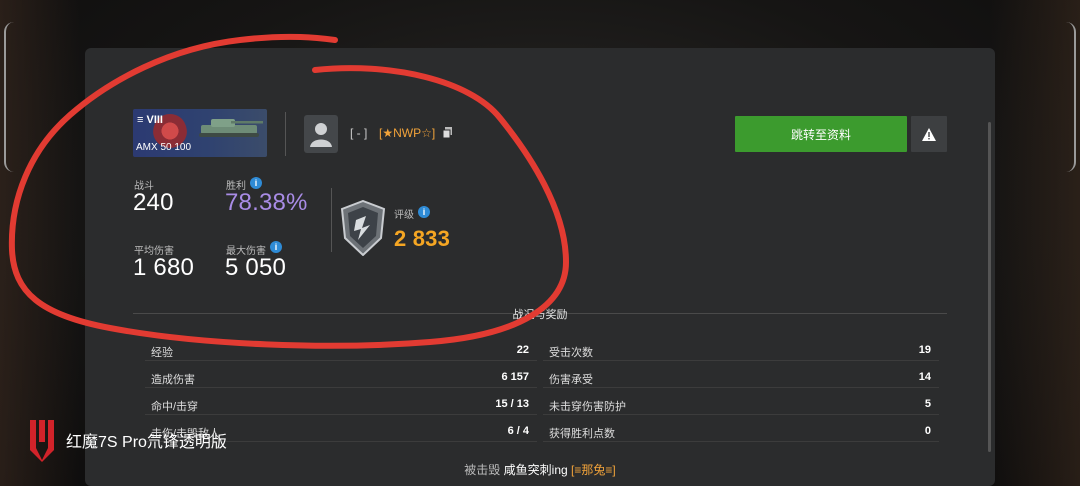 The image size is (1080, 486). I want to click on table-row: 造成伤害 6 157, so click(341, 377).